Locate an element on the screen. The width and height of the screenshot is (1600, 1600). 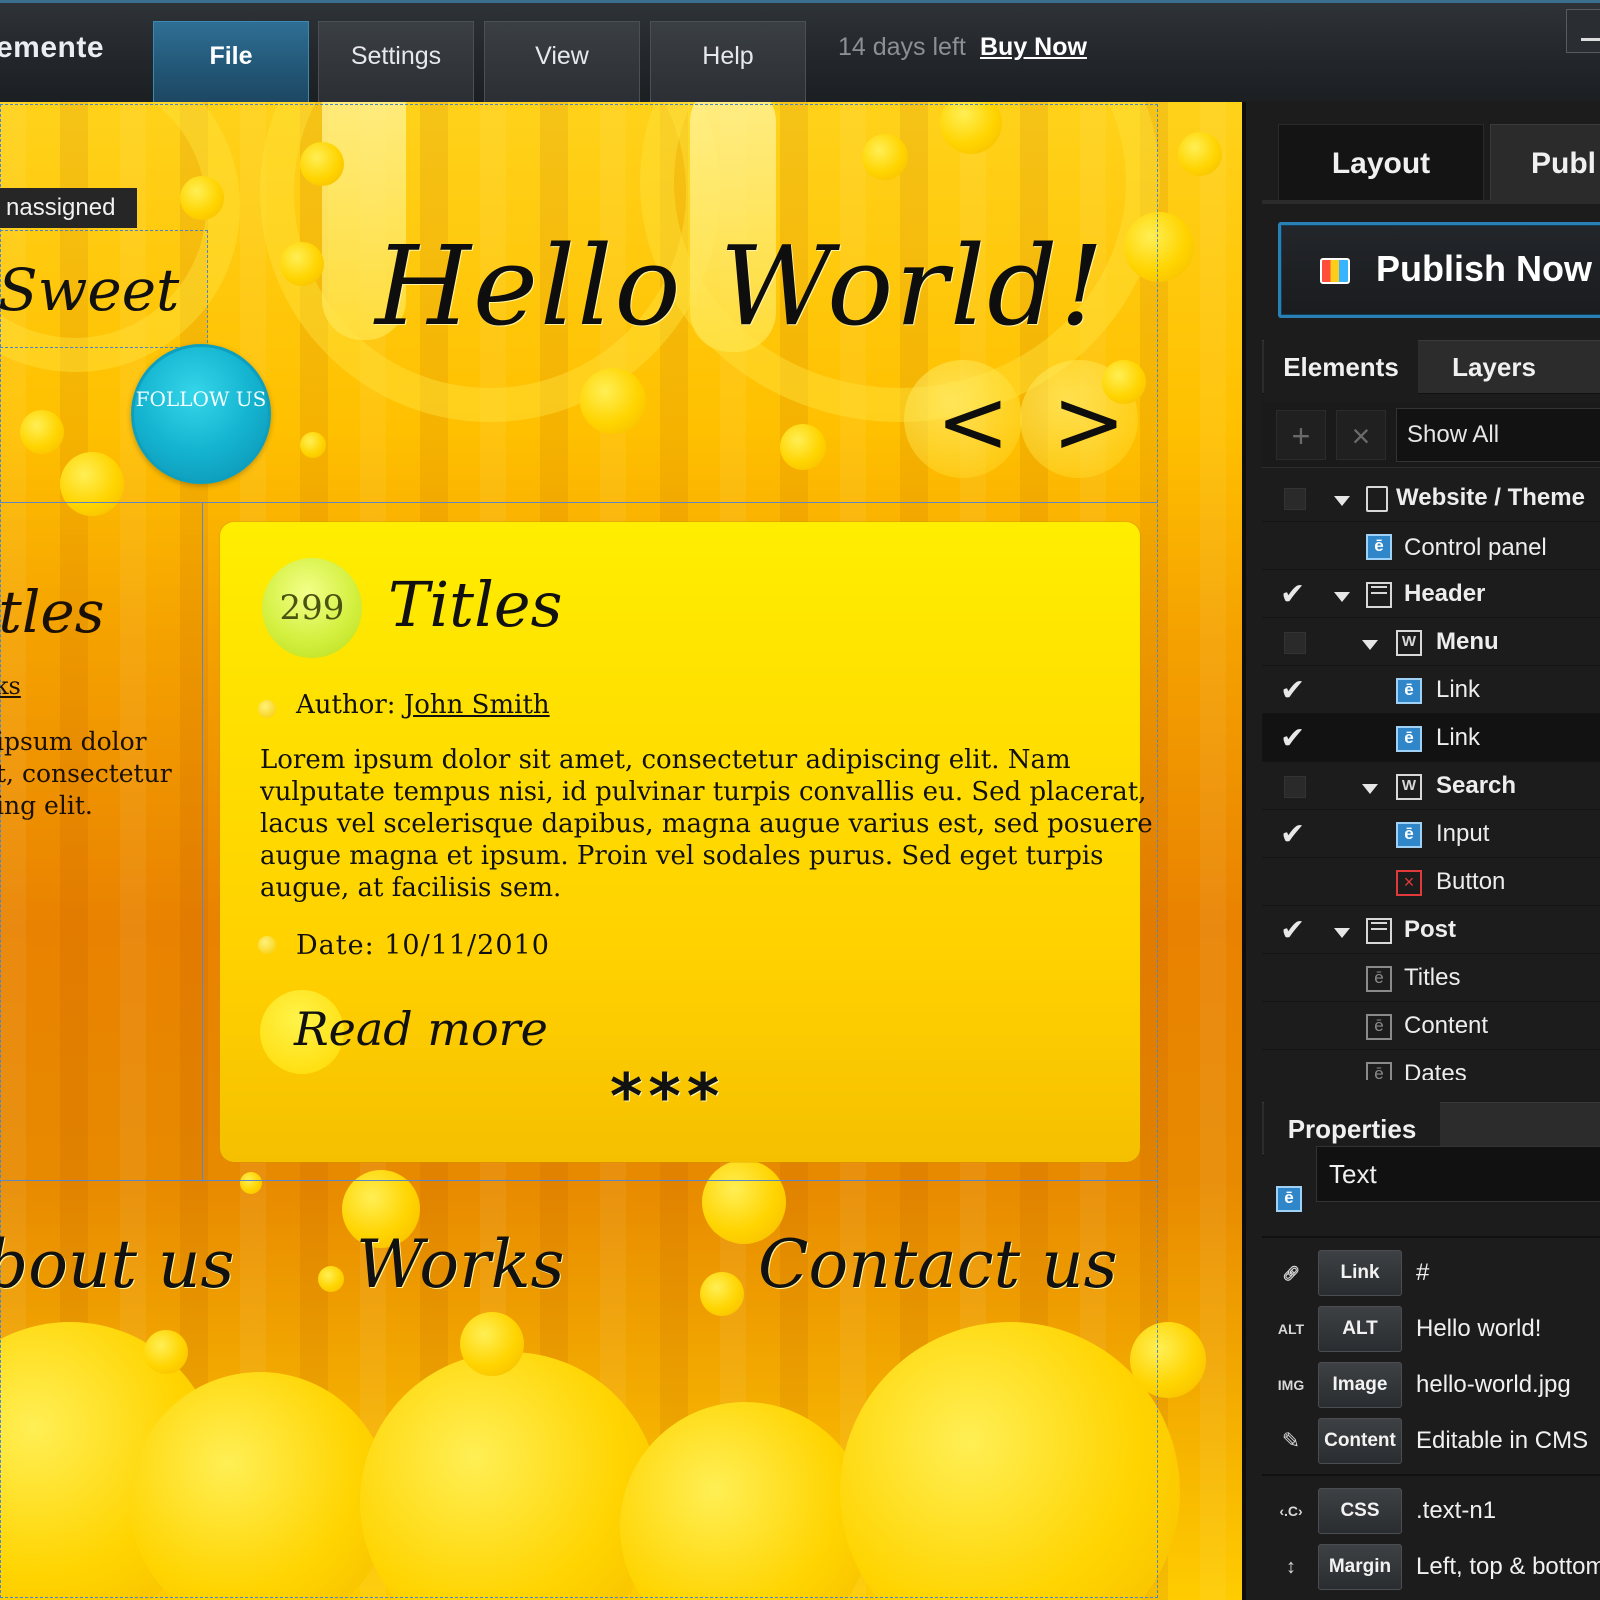
element-type-field: Text is located at coordinates (1458, 1174).